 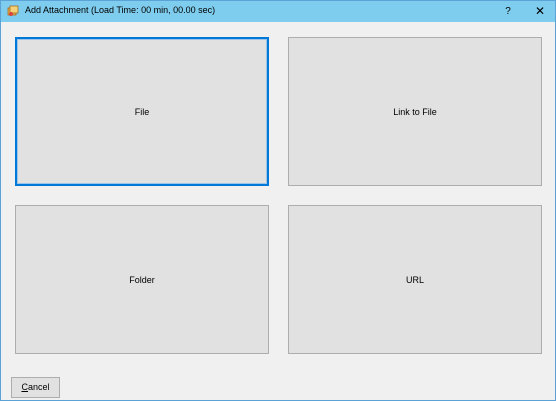 I want to click on folder-button-label: Folder, so click(x=142, y=279).